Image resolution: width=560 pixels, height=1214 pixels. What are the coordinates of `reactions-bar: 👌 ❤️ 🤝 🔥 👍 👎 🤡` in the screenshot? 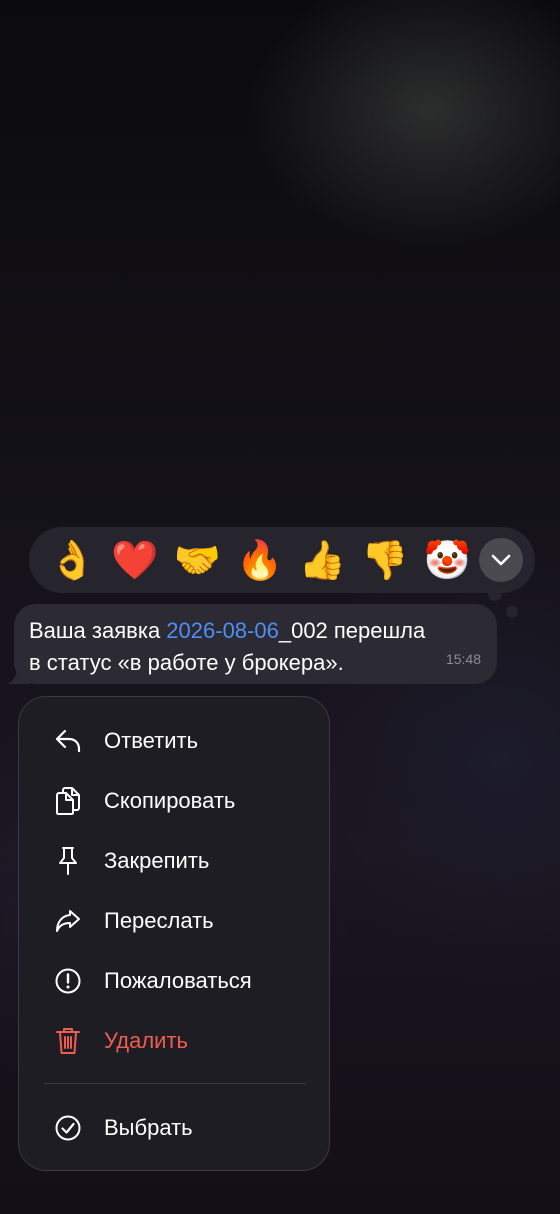 It's located at (282, 560).